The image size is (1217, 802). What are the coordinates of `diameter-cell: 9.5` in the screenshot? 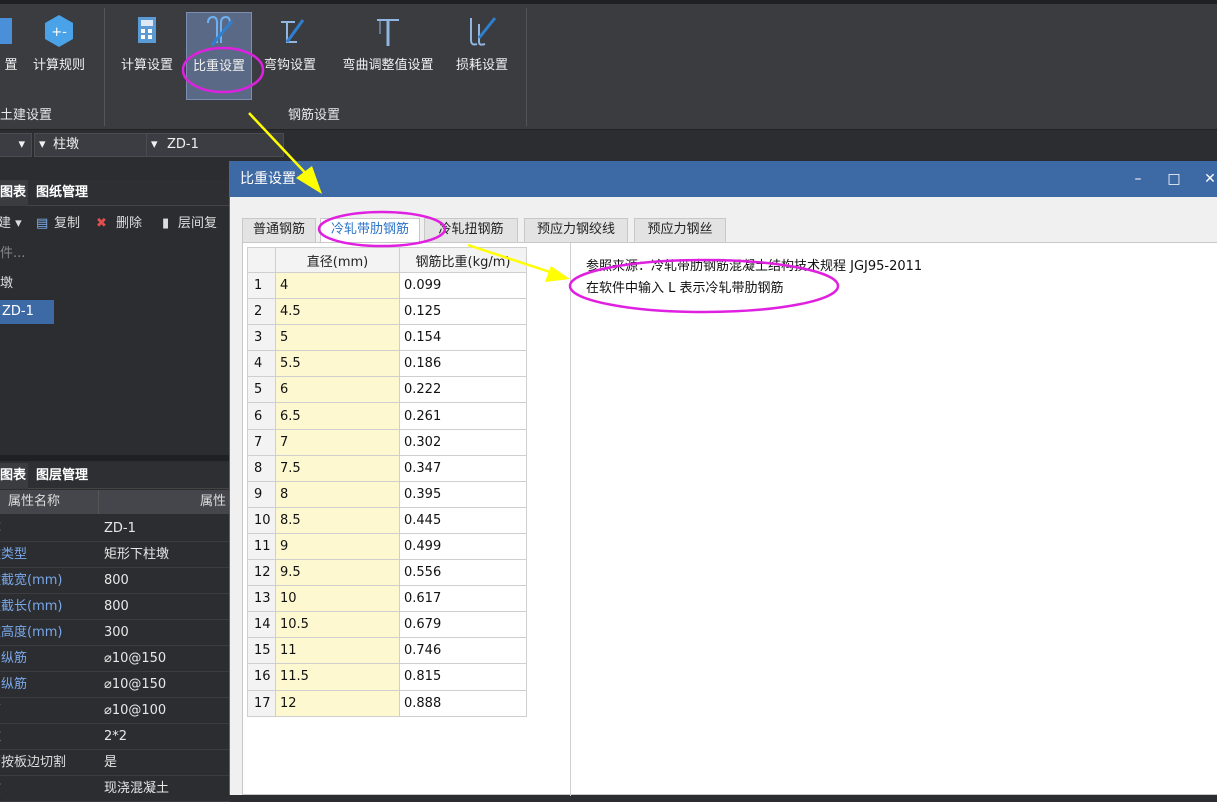 It's located at (337, 573).